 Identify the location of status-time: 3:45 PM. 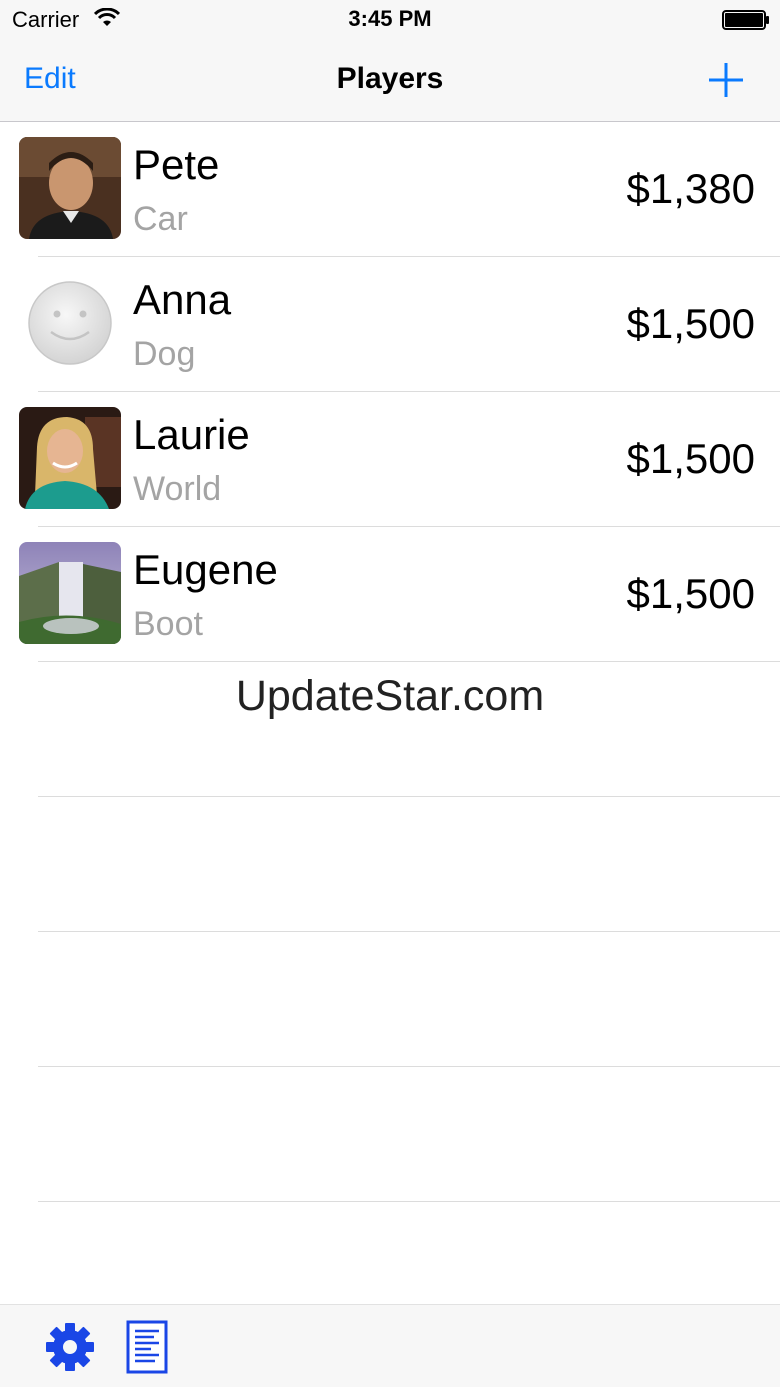
(390, 18).